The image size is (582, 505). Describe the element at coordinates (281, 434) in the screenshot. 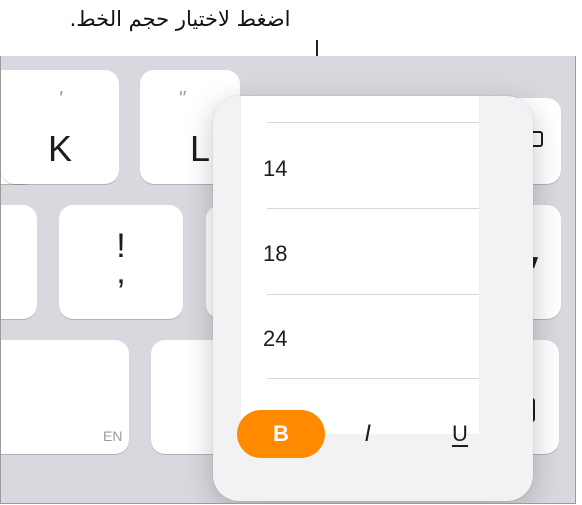

I see `bold-button: B` at that location.